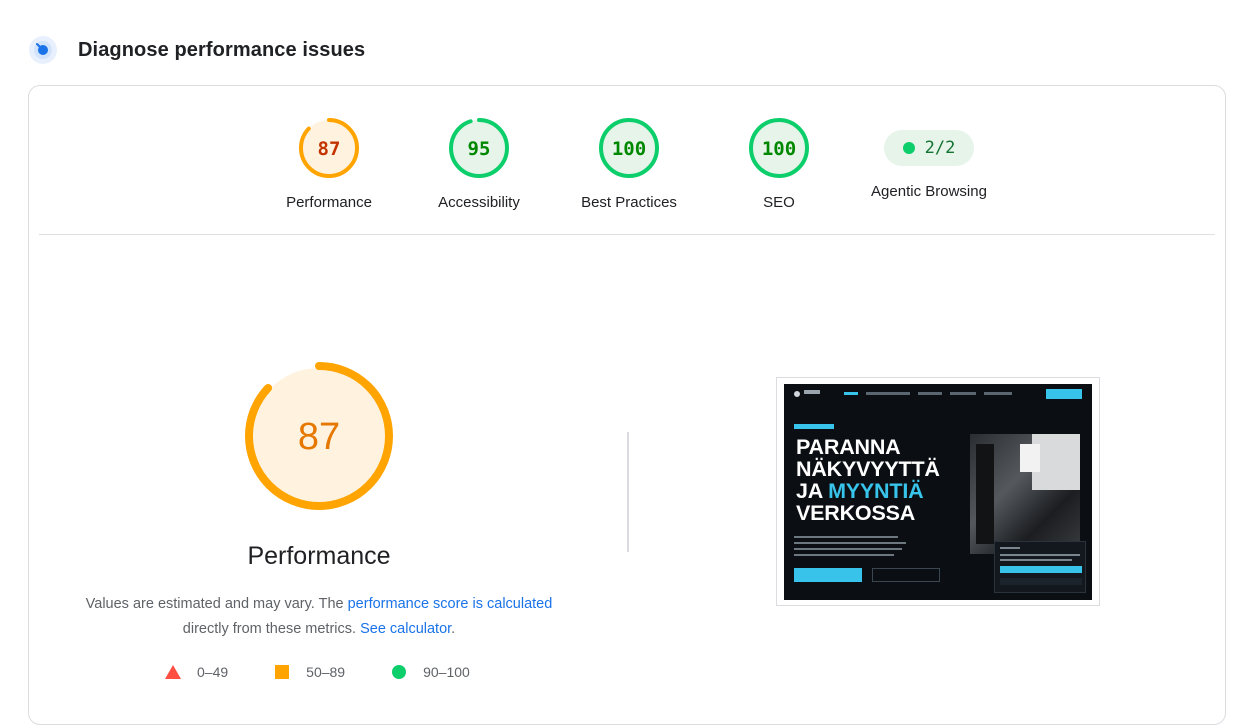 This screenshot has height=725, width=1236. I want to click on legend-average: 50–89, so click(309, 672).